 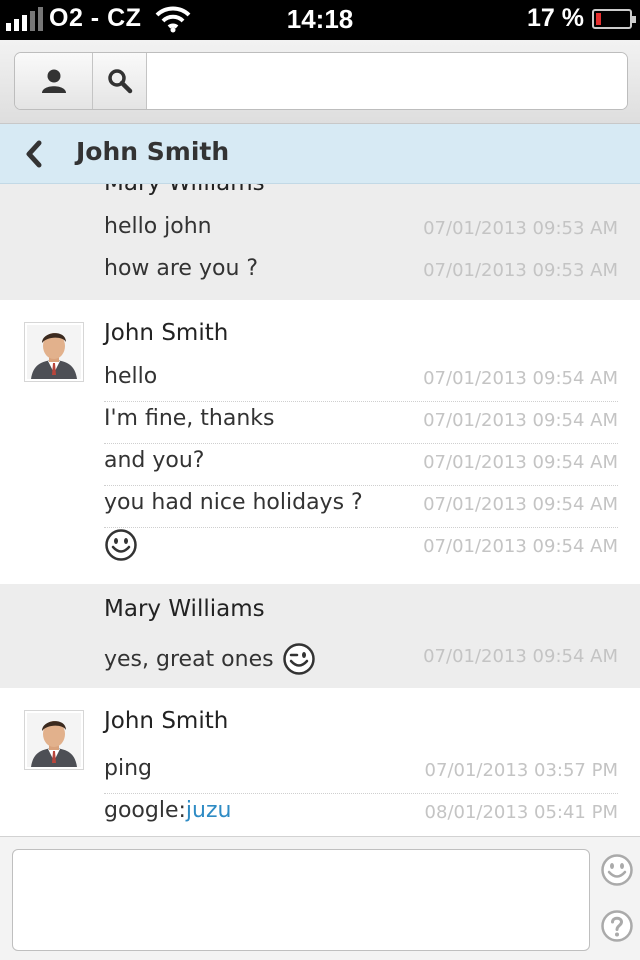 I want to click on message-body: yes, great ones, so click(x=189, y=659).